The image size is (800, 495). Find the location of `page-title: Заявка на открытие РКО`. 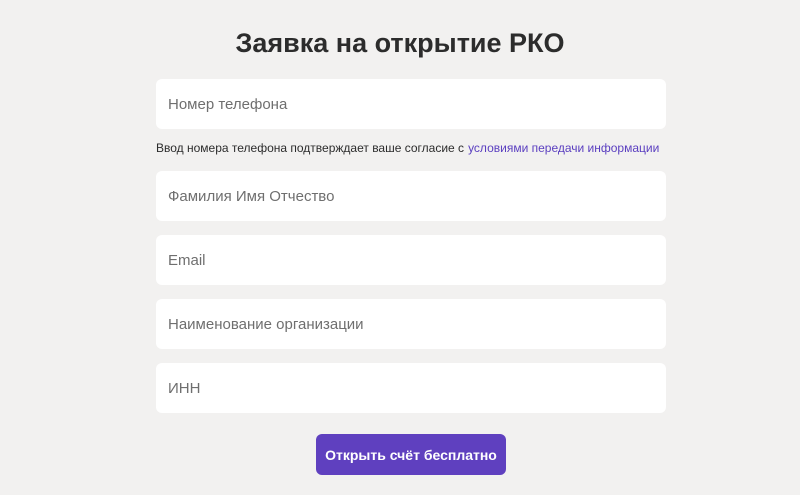

page-title: Заявка на открытие РКО is located at coordinates (400, 43).